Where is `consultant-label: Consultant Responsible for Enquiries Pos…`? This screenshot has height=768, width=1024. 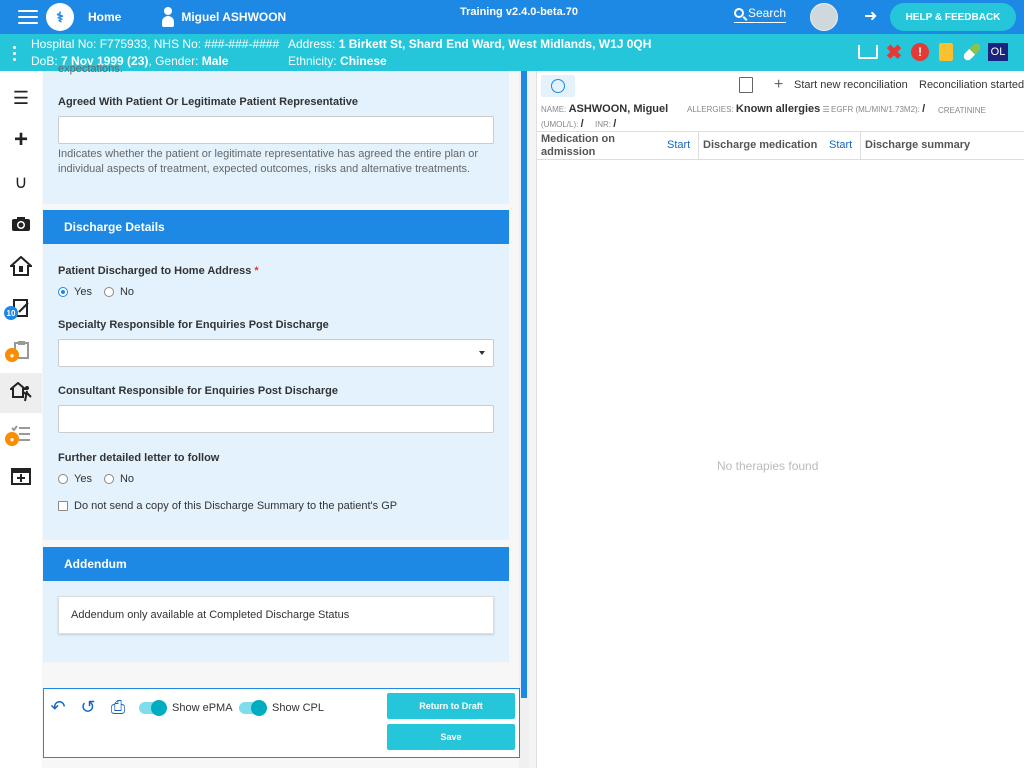 consultant-label: Consultant Responsible for Enquiries Pos… is located at coordinates (198, 391).